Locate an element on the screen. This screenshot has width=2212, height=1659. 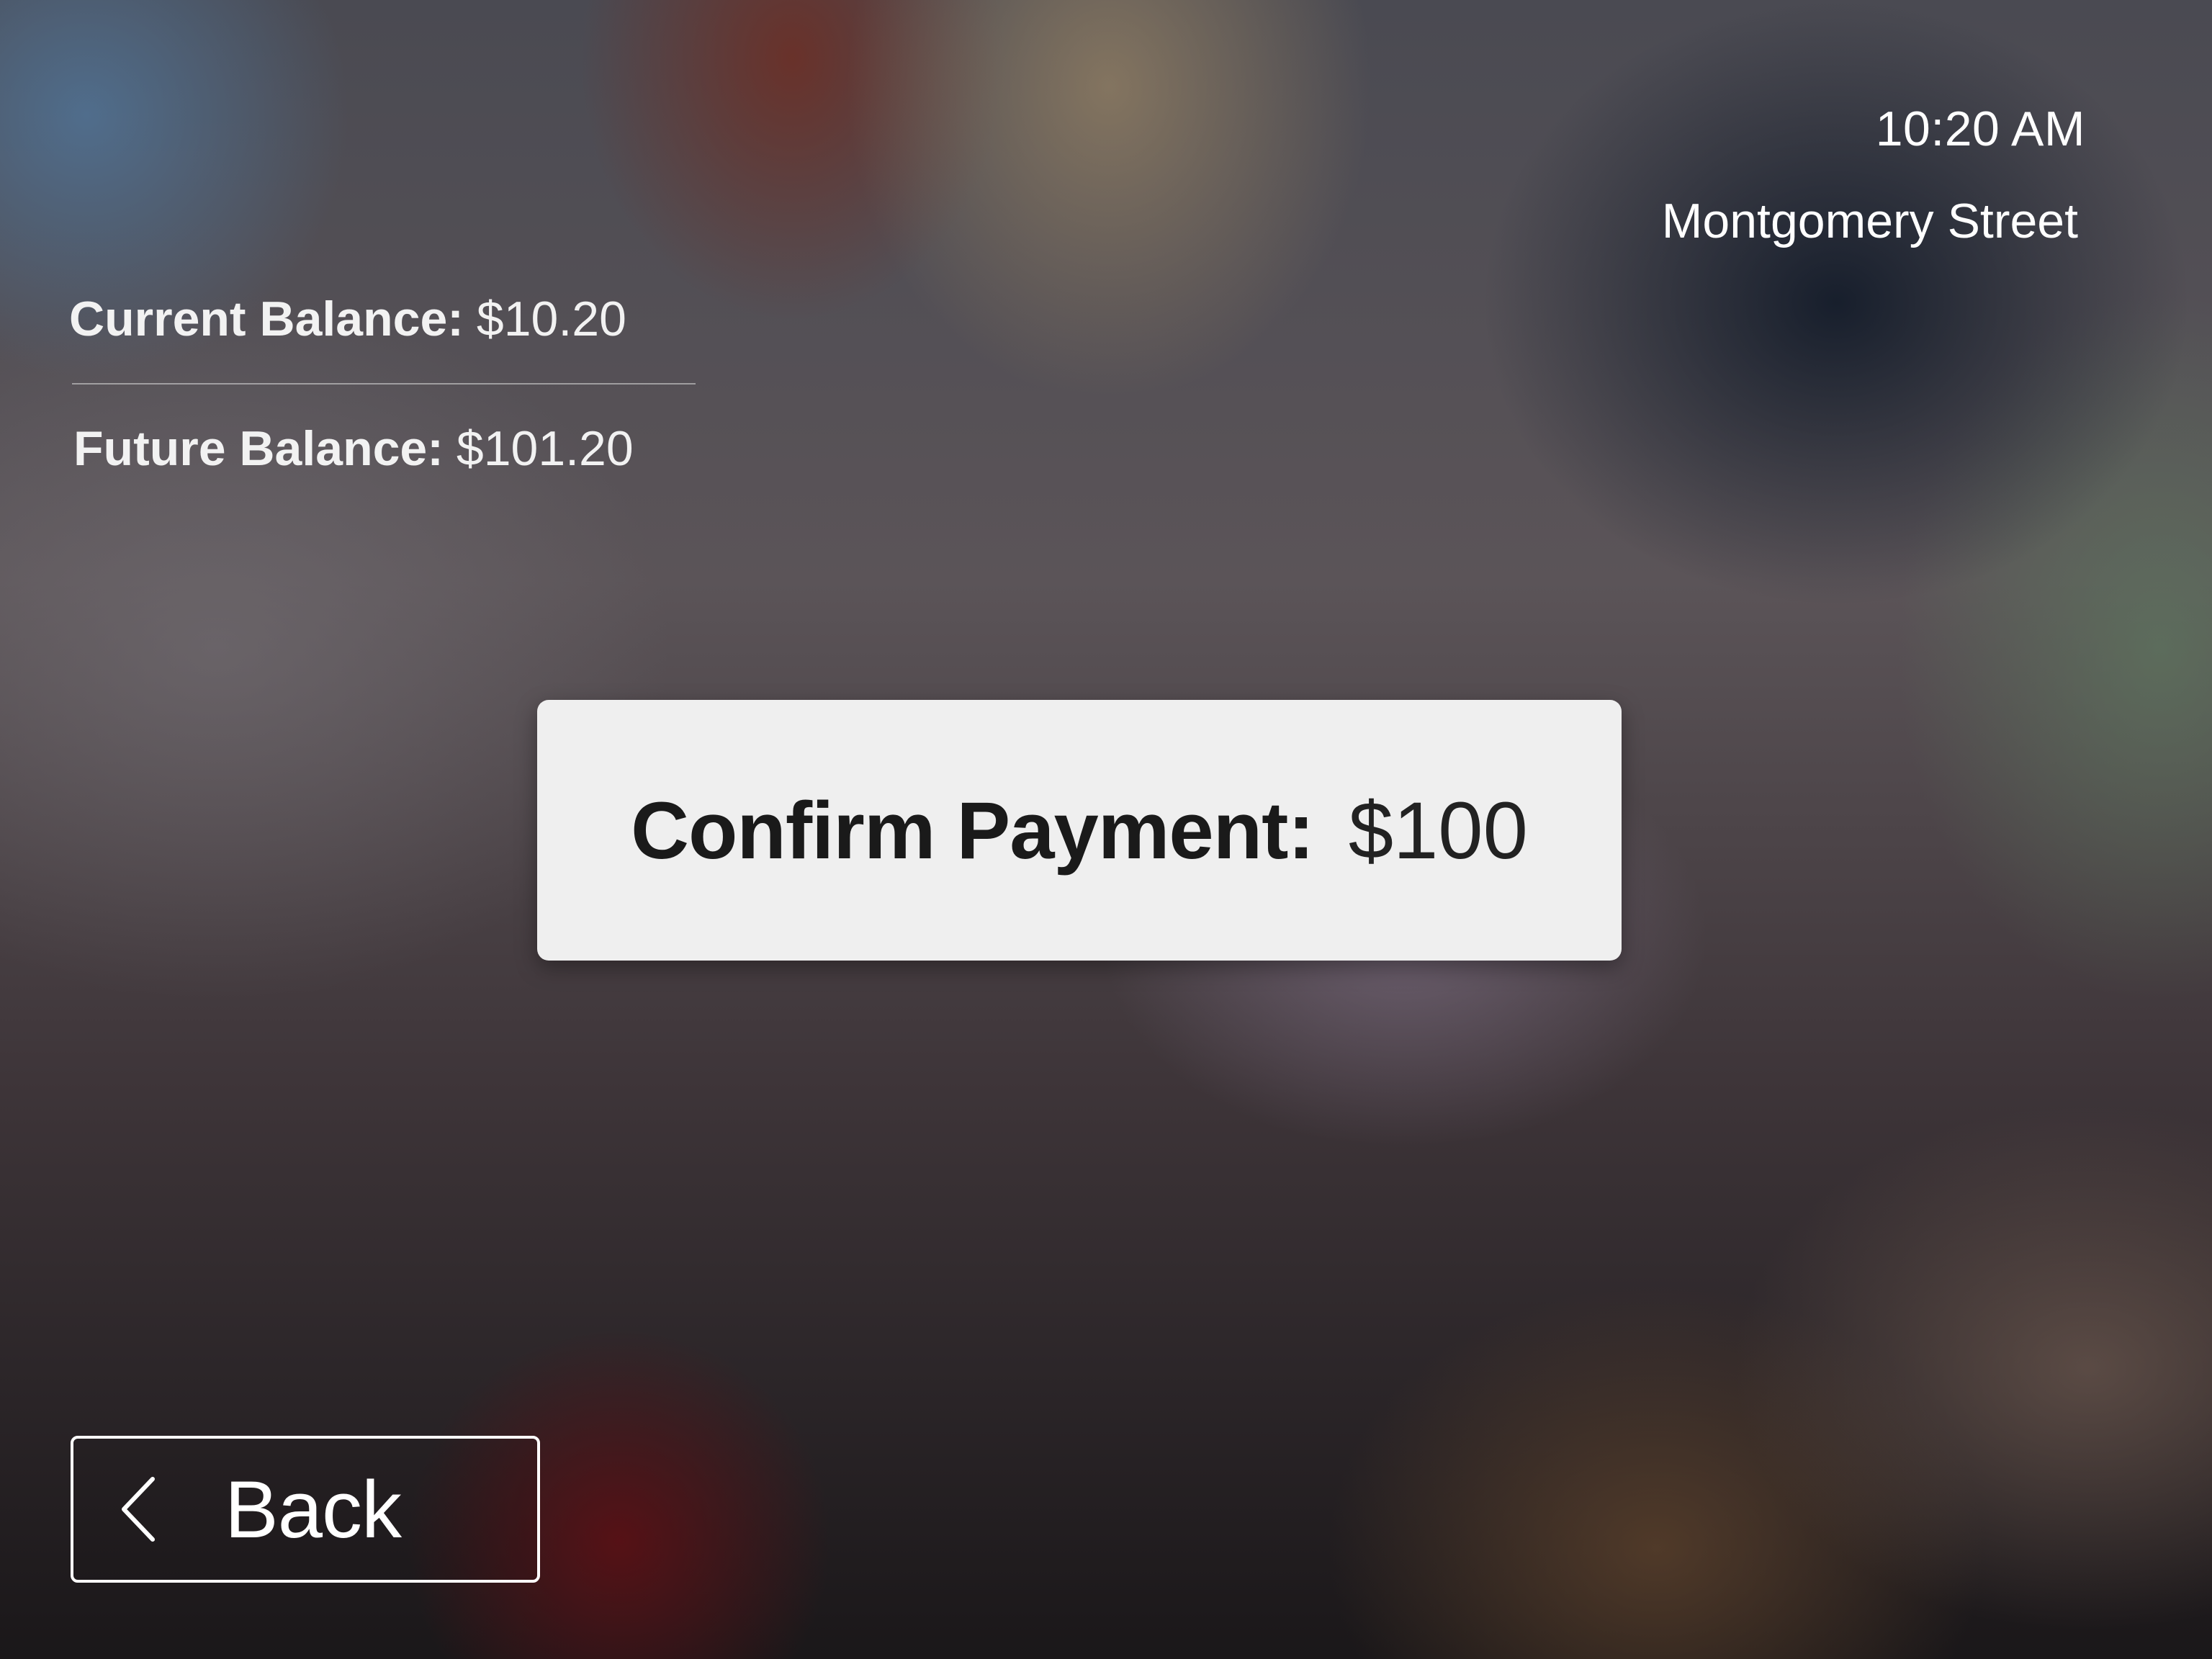
back-button: Back is located at coordinates (305, 1510).